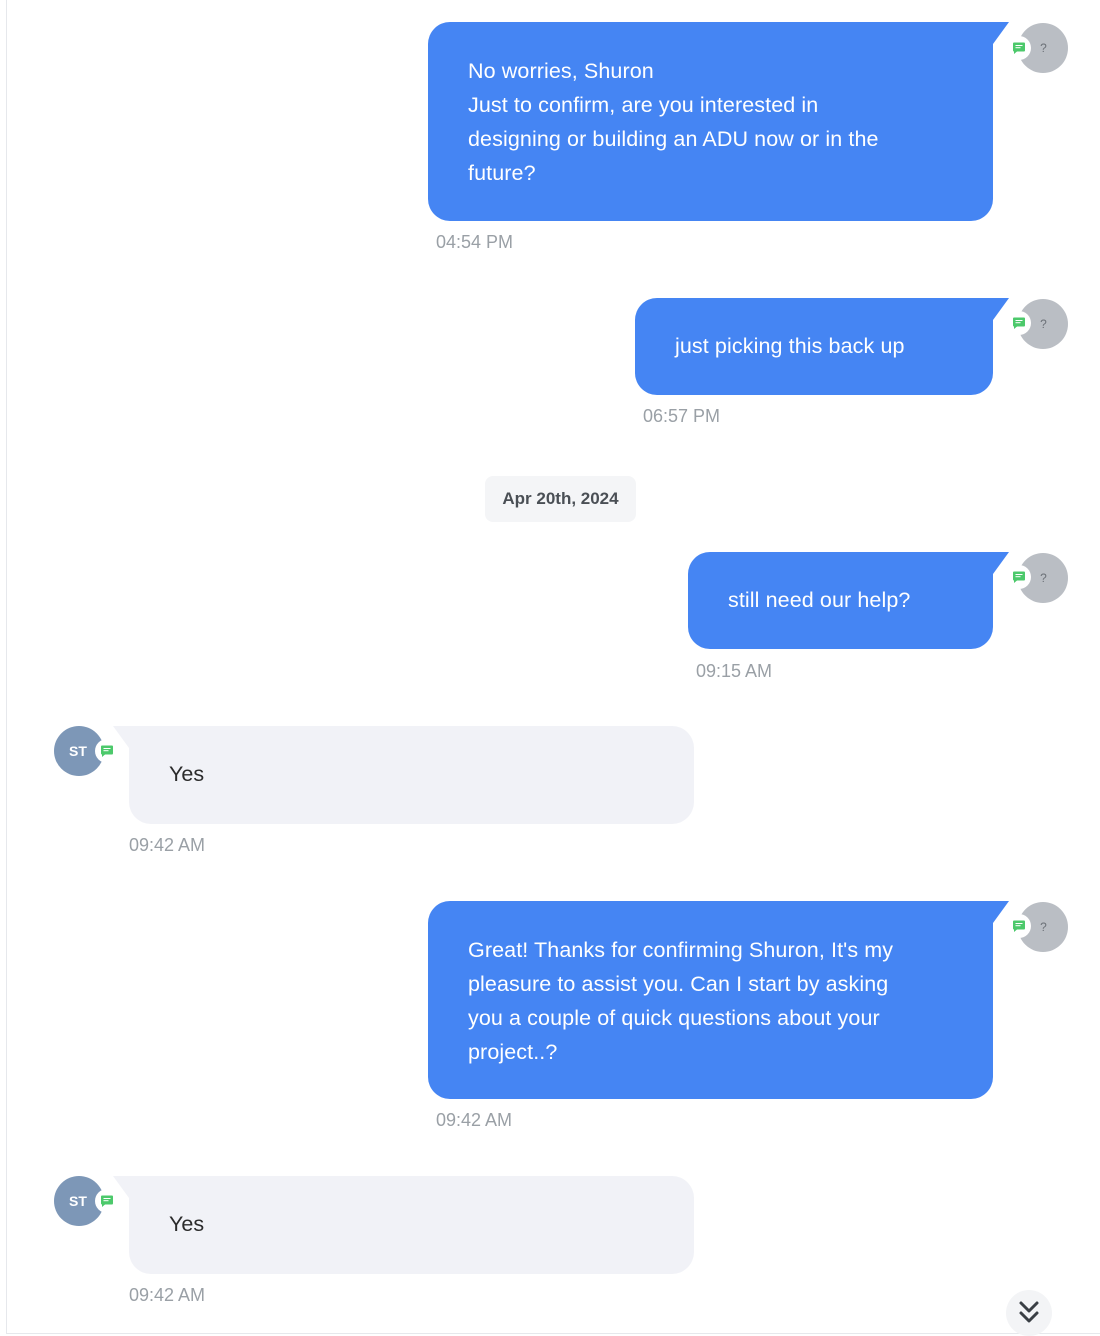 The image size is (1100, 1336). I want to click on message-timestamp: 06:57 PM, so click(682, 416).